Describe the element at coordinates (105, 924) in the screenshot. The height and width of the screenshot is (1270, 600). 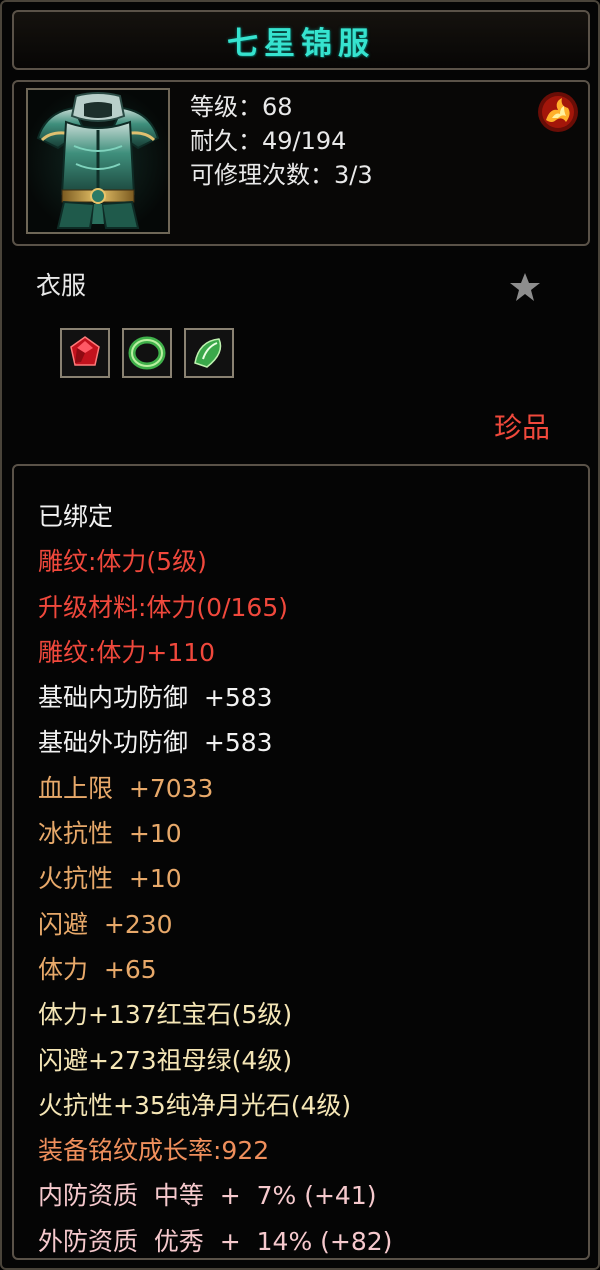
I see `dodge: 闪避 +230` at that location.